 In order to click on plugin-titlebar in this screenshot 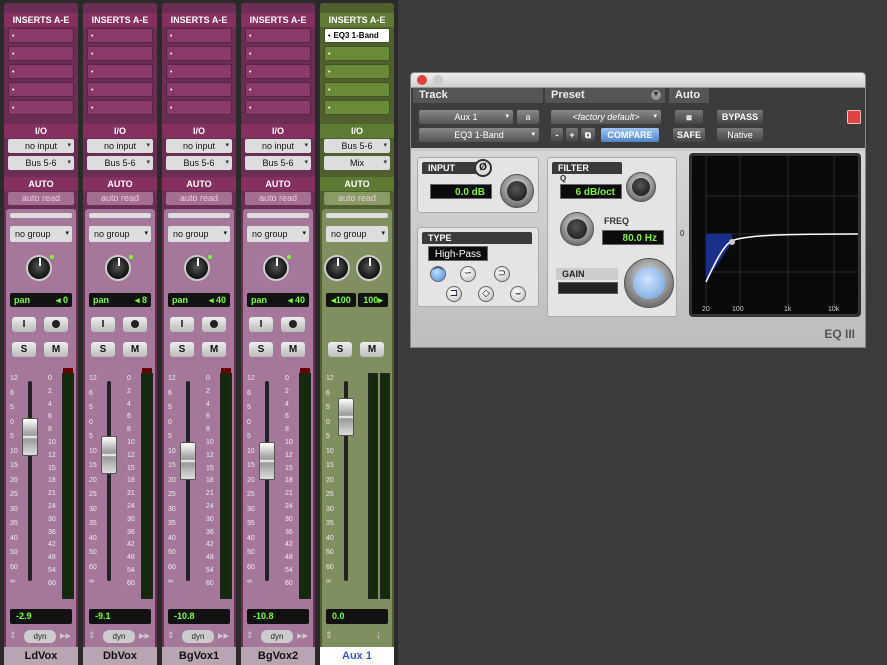, I will do `click(638, 80)`.